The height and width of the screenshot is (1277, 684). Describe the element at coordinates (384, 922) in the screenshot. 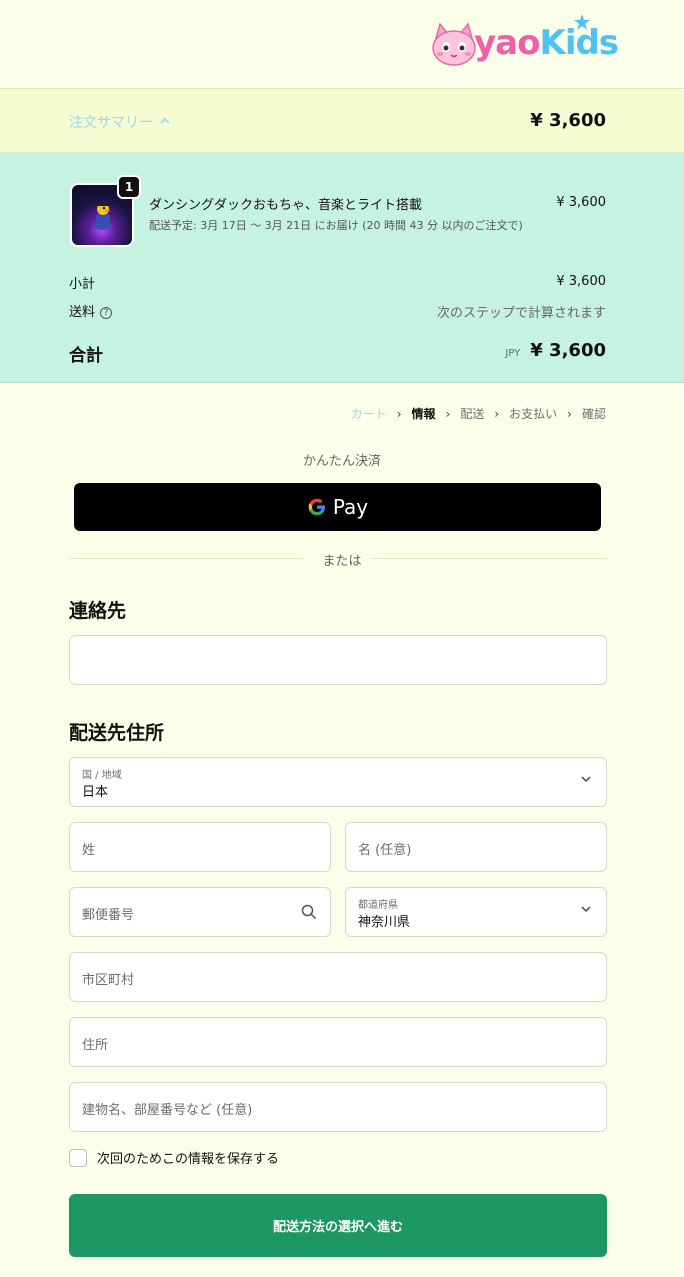

I see `prefecture-value: 神奈川県` at that location.